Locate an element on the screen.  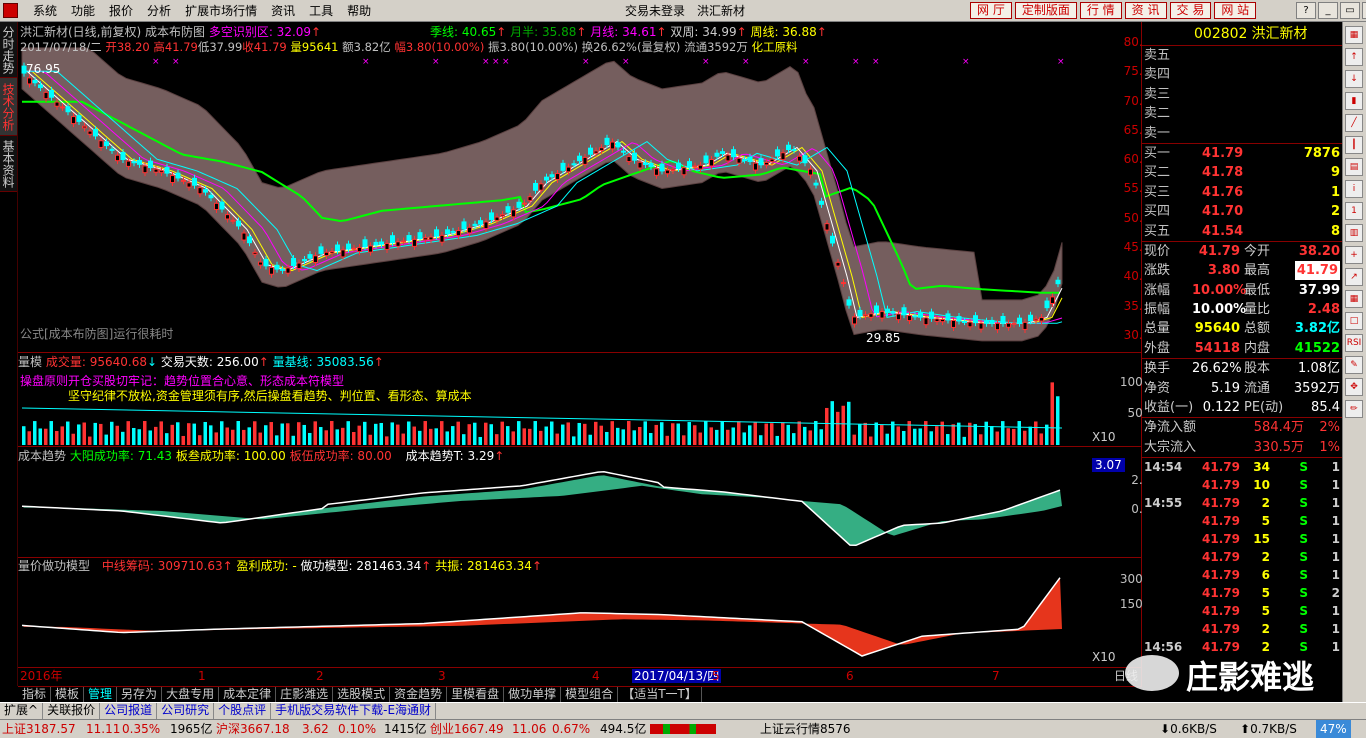
help-icon: ? is located at coordinates (1306, 10).